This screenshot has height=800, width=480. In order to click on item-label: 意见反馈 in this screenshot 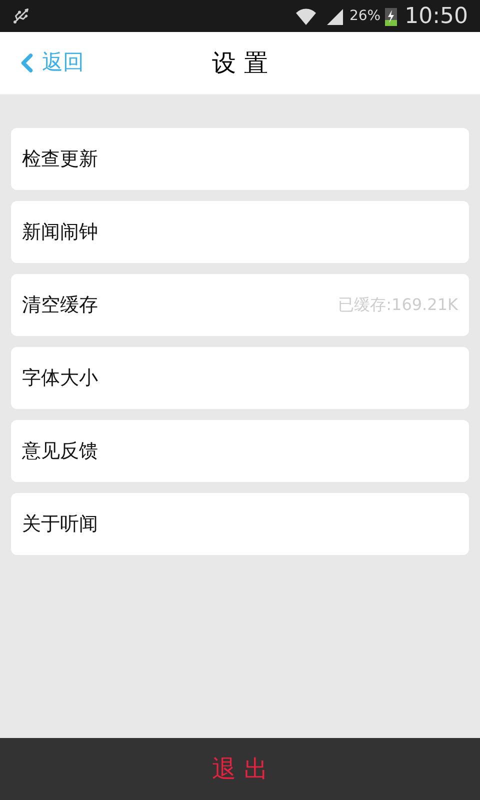, I will do `click(60, 451)`.